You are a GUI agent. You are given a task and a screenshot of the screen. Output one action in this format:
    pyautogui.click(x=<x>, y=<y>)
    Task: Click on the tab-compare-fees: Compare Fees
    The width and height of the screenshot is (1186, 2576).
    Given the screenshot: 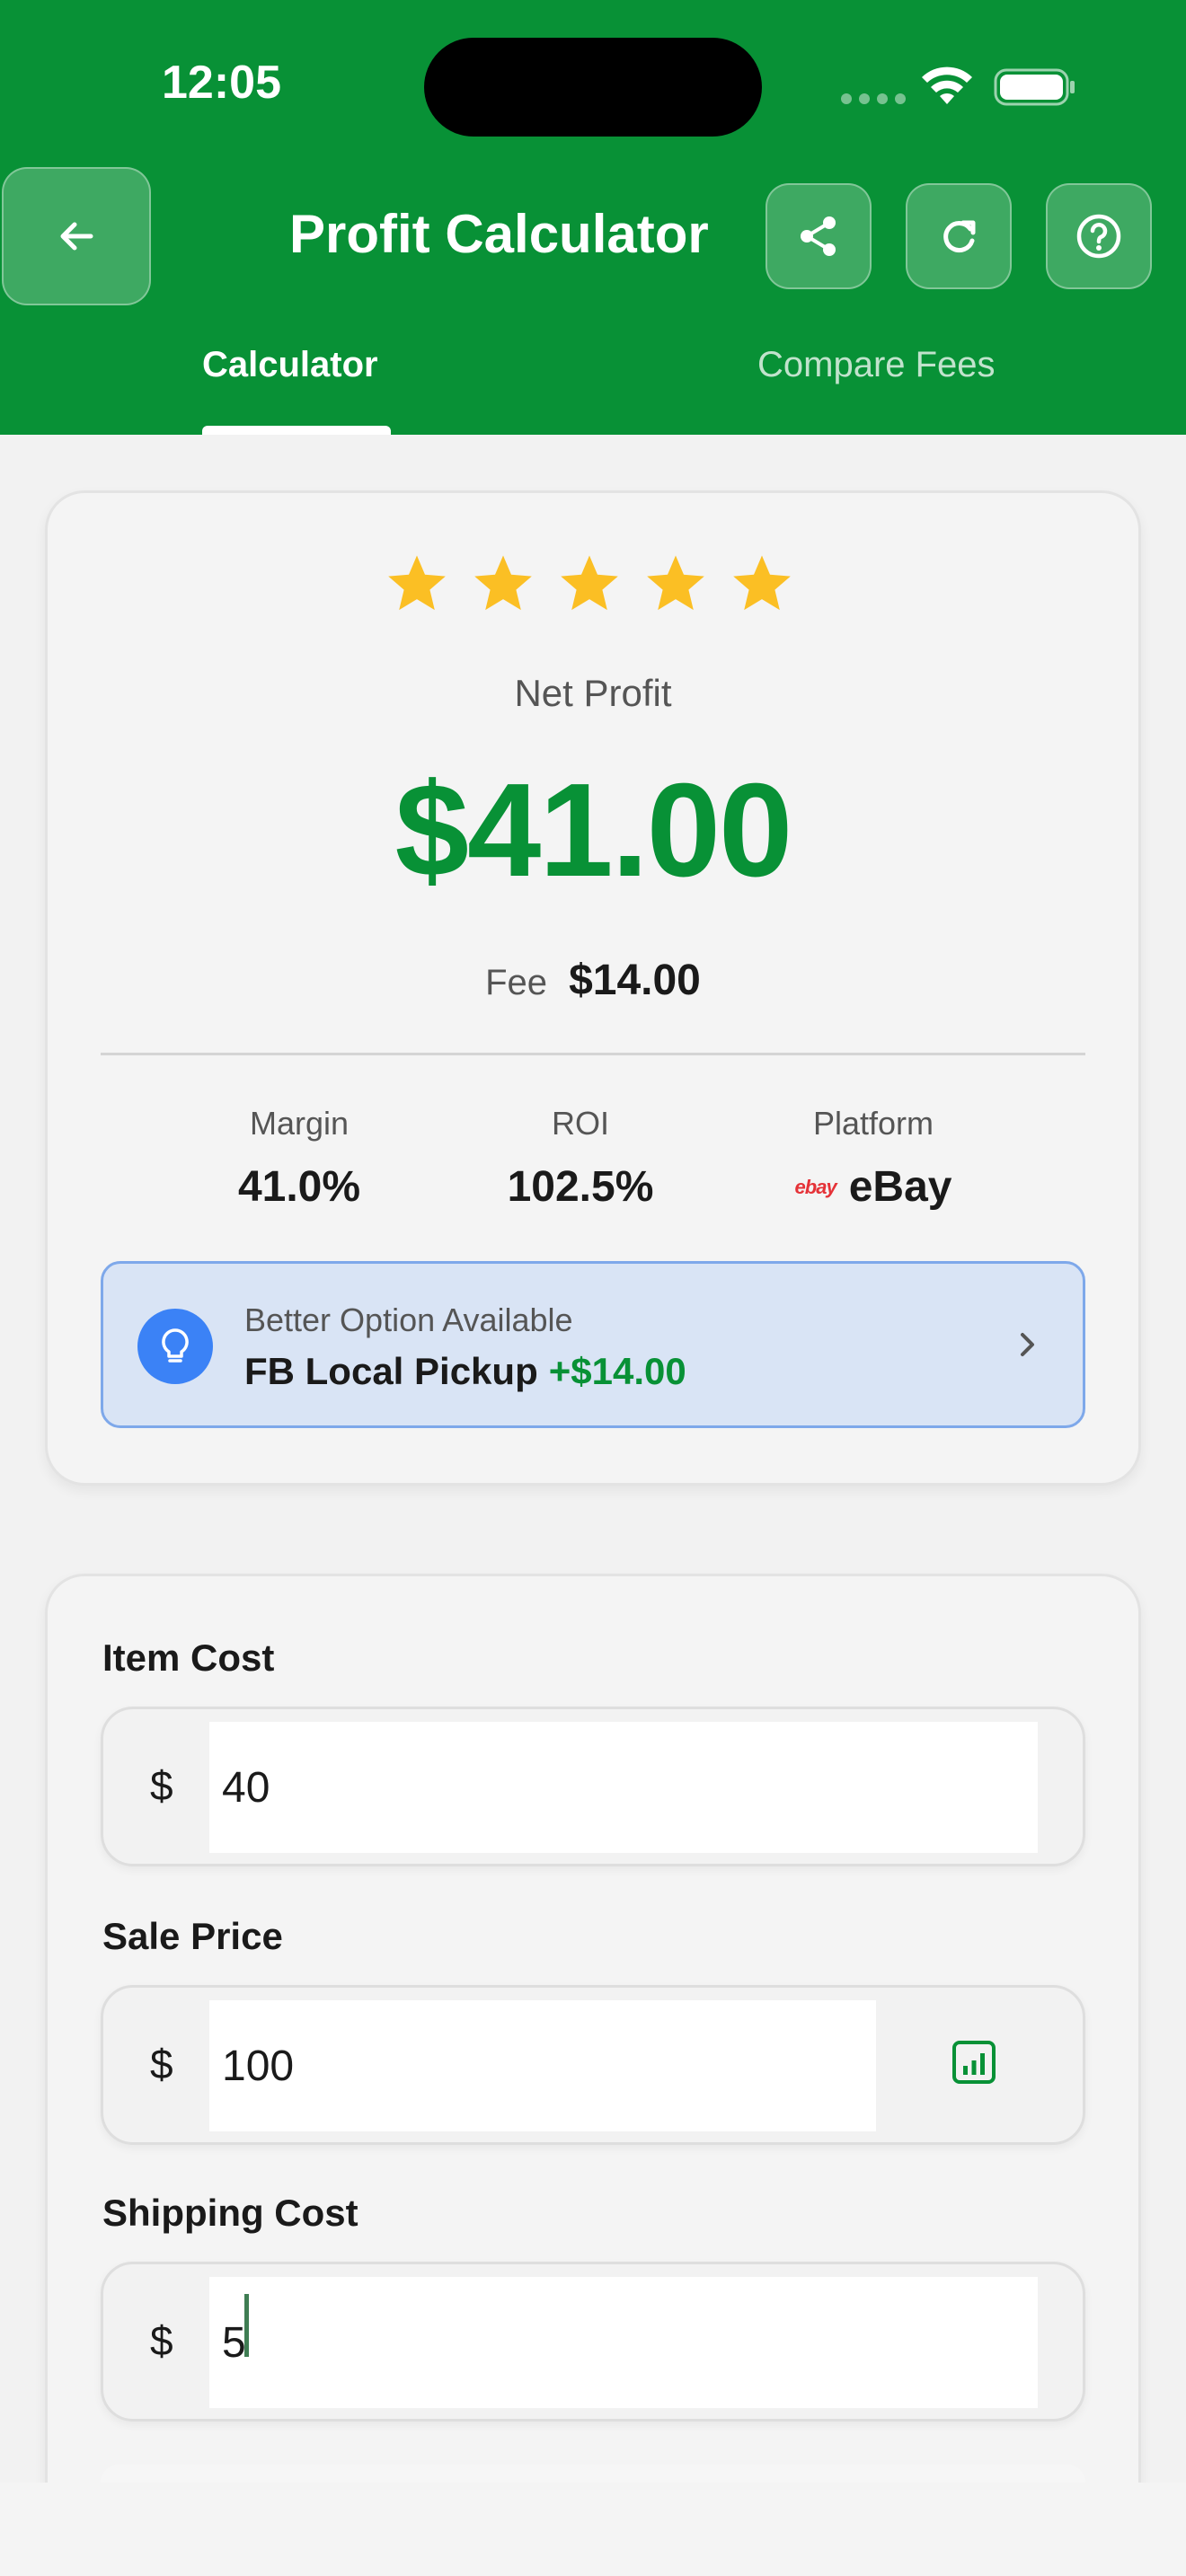 What is the action you would take?
    pyautogui.click(x=876, y=365)
    